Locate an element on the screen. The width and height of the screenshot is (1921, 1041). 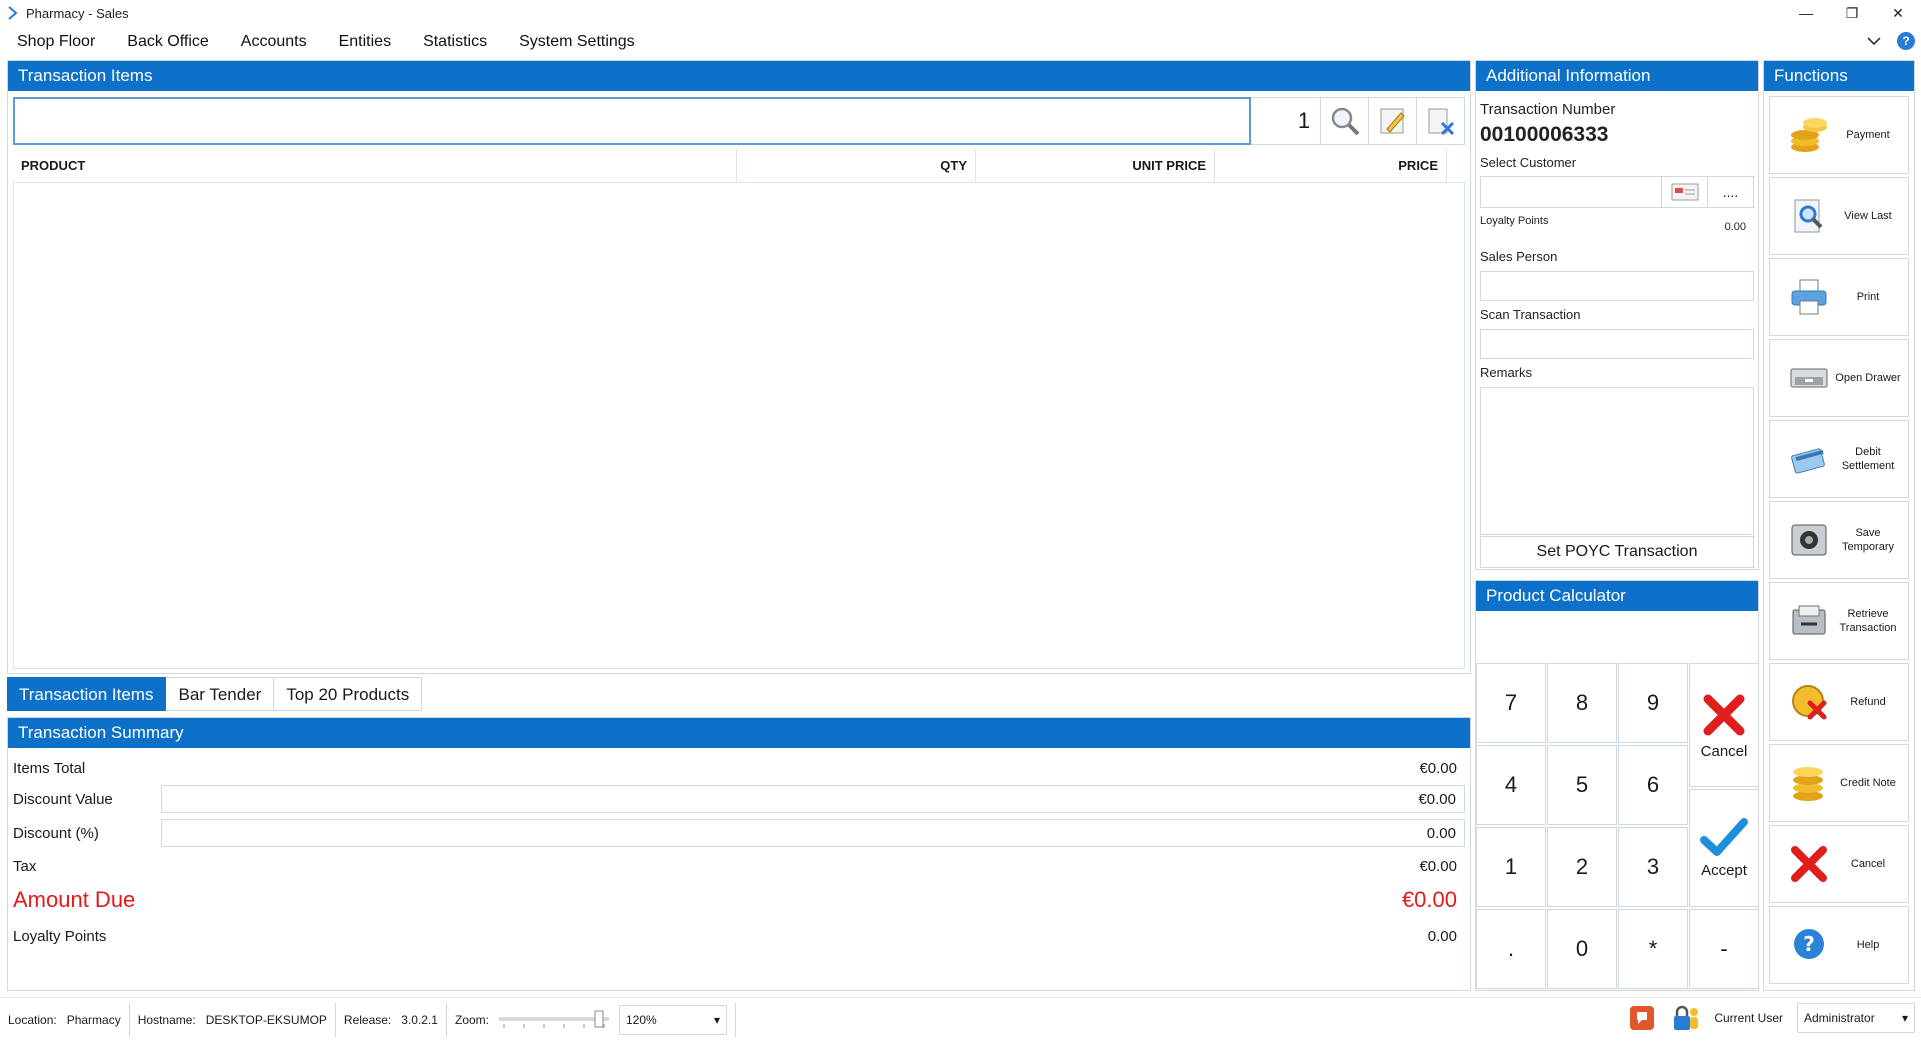
menu-accounts: Accounts is located at coordinates (274, 42).